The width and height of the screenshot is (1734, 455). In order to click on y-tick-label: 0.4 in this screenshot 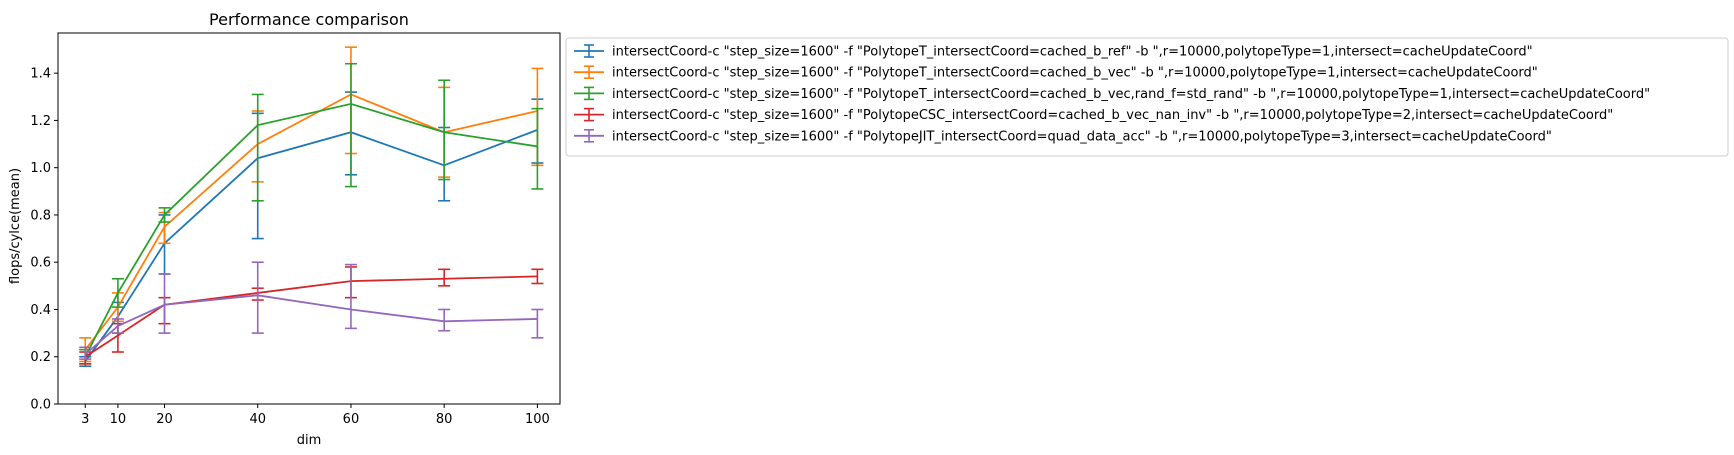, I will do `click(40, 310)`.